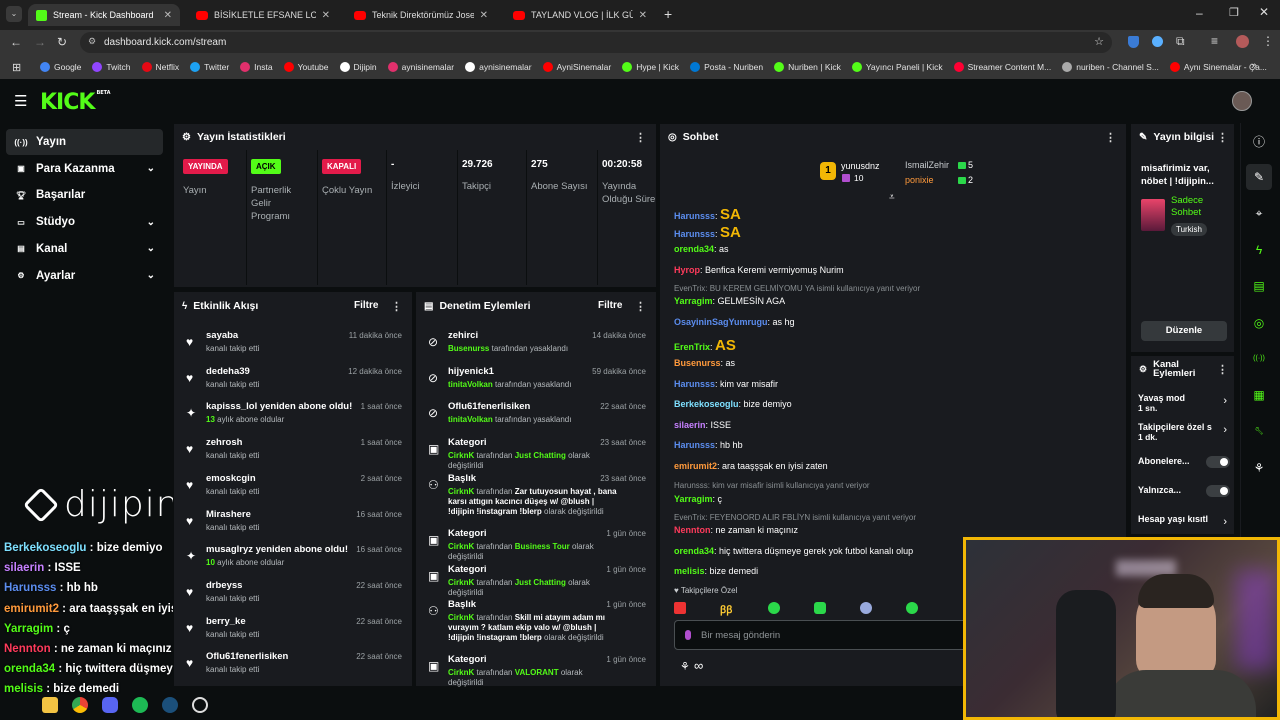 This screenshot has height=720, width=1280. What do you see at coordinates (1259, 431) in the screenshot?
I see `wrench-icon: 🔧︎` at bounding box center [1259, 431].